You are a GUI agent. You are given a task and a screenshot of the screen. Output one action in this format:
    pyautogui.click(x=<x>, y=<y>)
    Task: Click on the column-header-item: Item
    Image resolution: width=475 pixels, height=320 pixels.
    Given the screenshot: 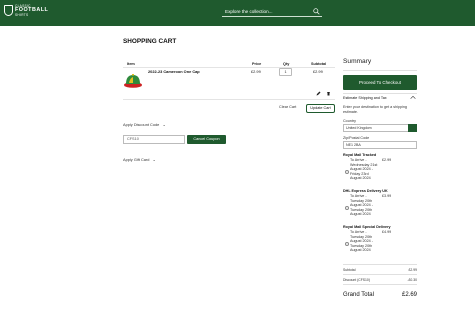 What is the action you would take?
    pyautogui.click(x=131, y=64)
    